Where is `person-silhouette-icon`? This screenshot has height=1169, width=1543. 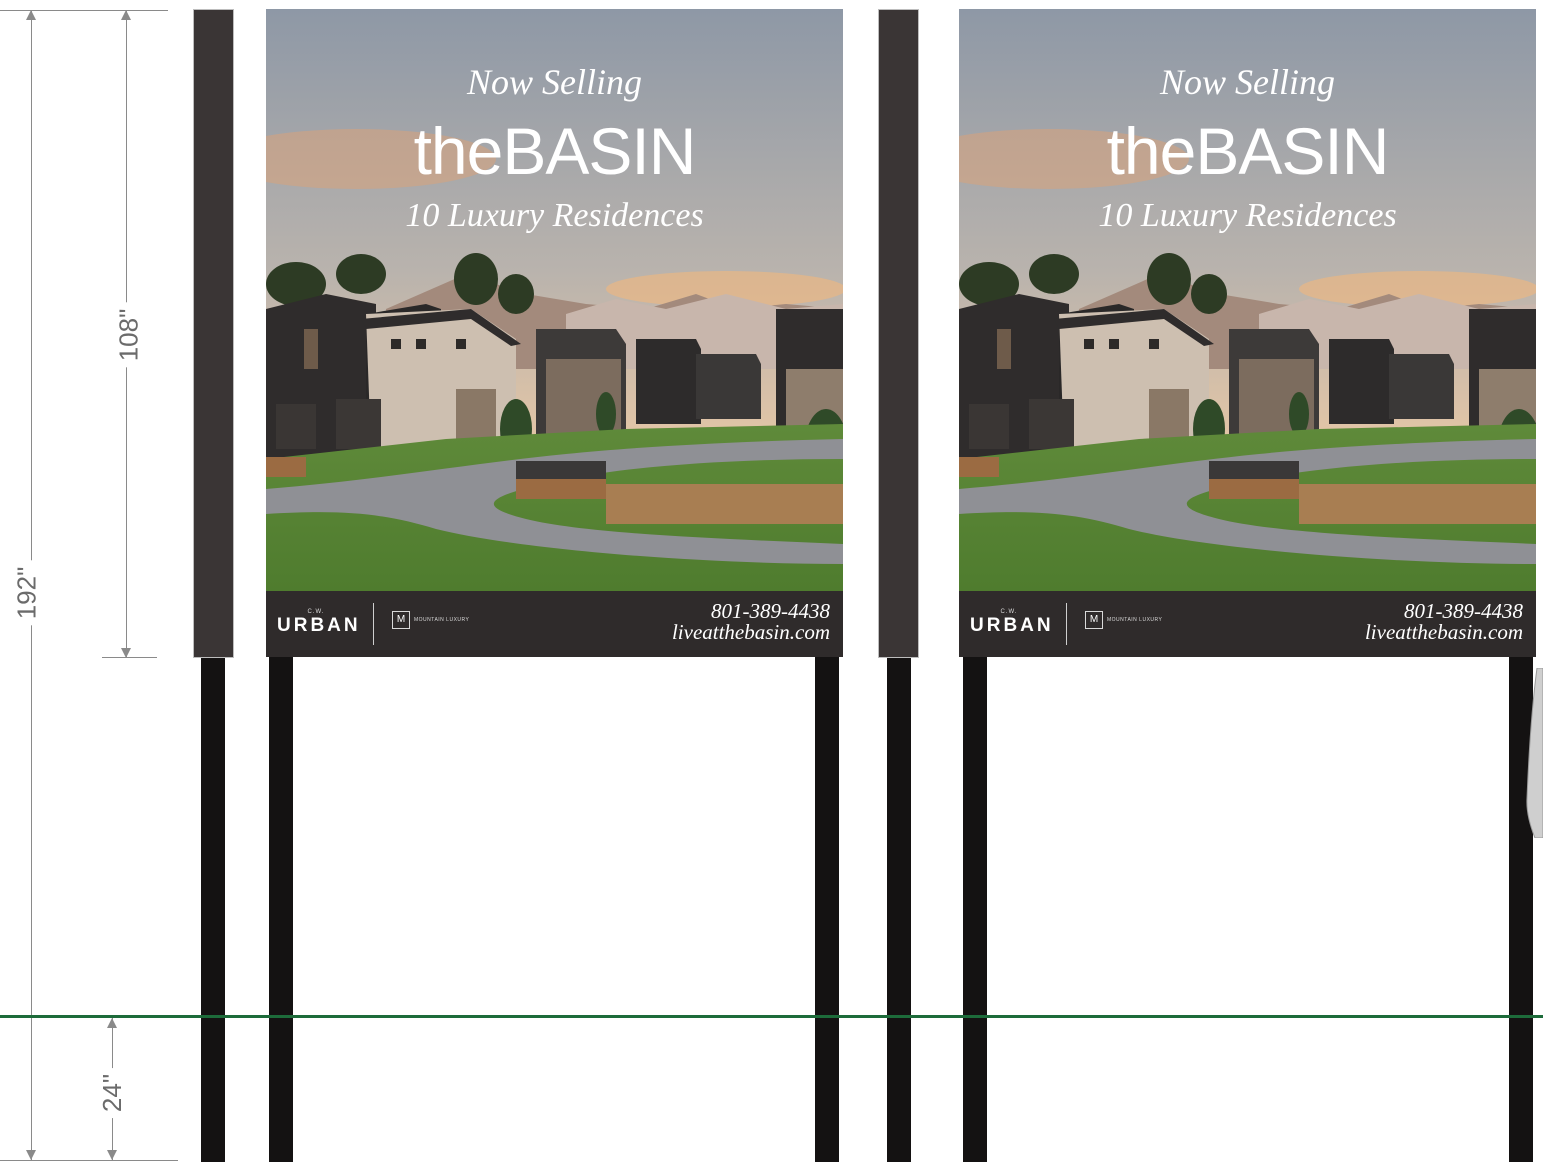 person-silhouette-icon is located at coordinates (1534, 753).